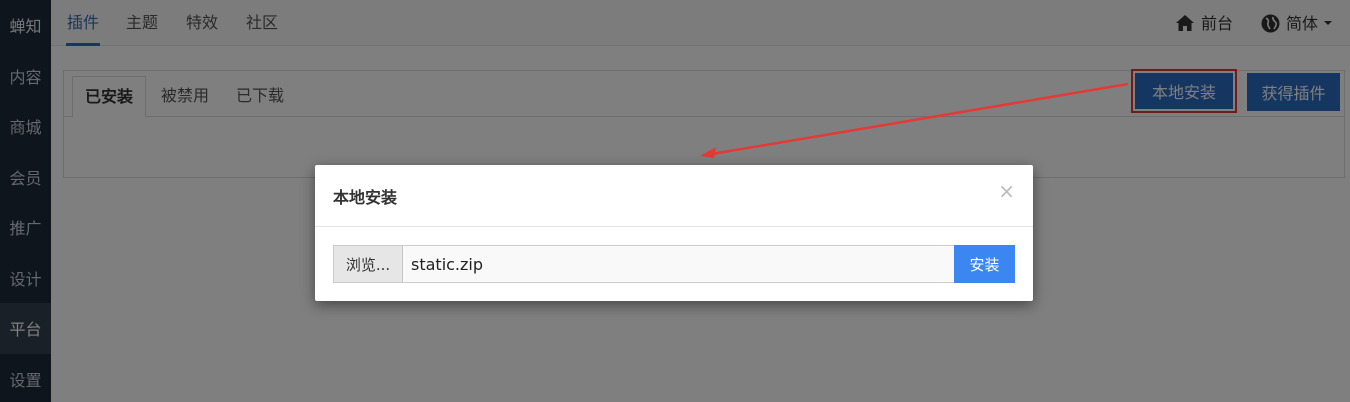 The width and height of the screenshot is (1350, 402). I want to click on install-button: 安装, so click(984, 264).